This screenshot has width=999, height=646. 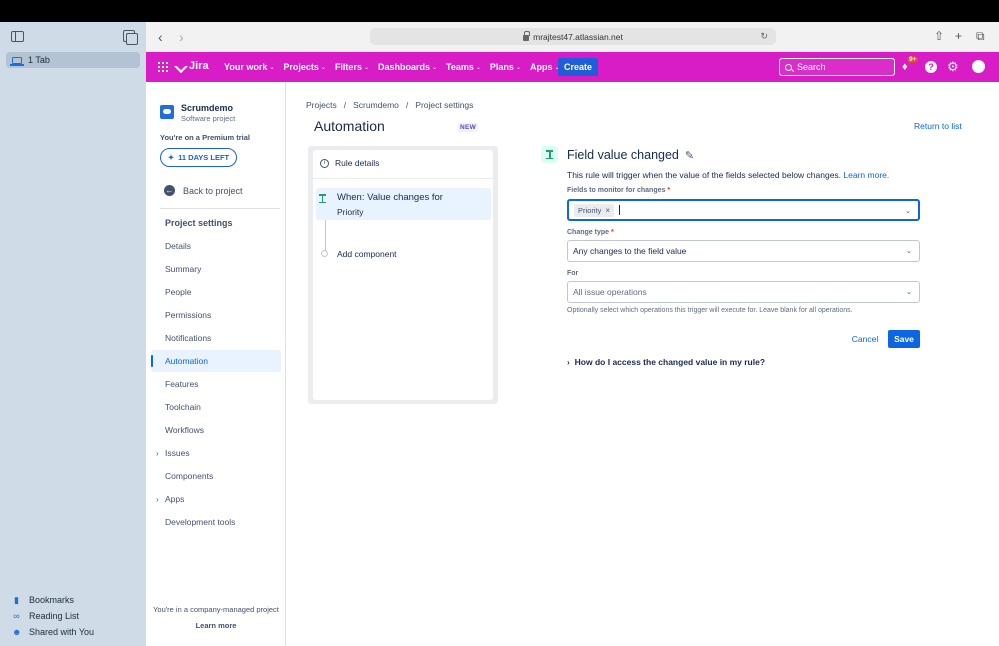 I want to click on sidebar-item-features: Features, so click(x=216, y=384).